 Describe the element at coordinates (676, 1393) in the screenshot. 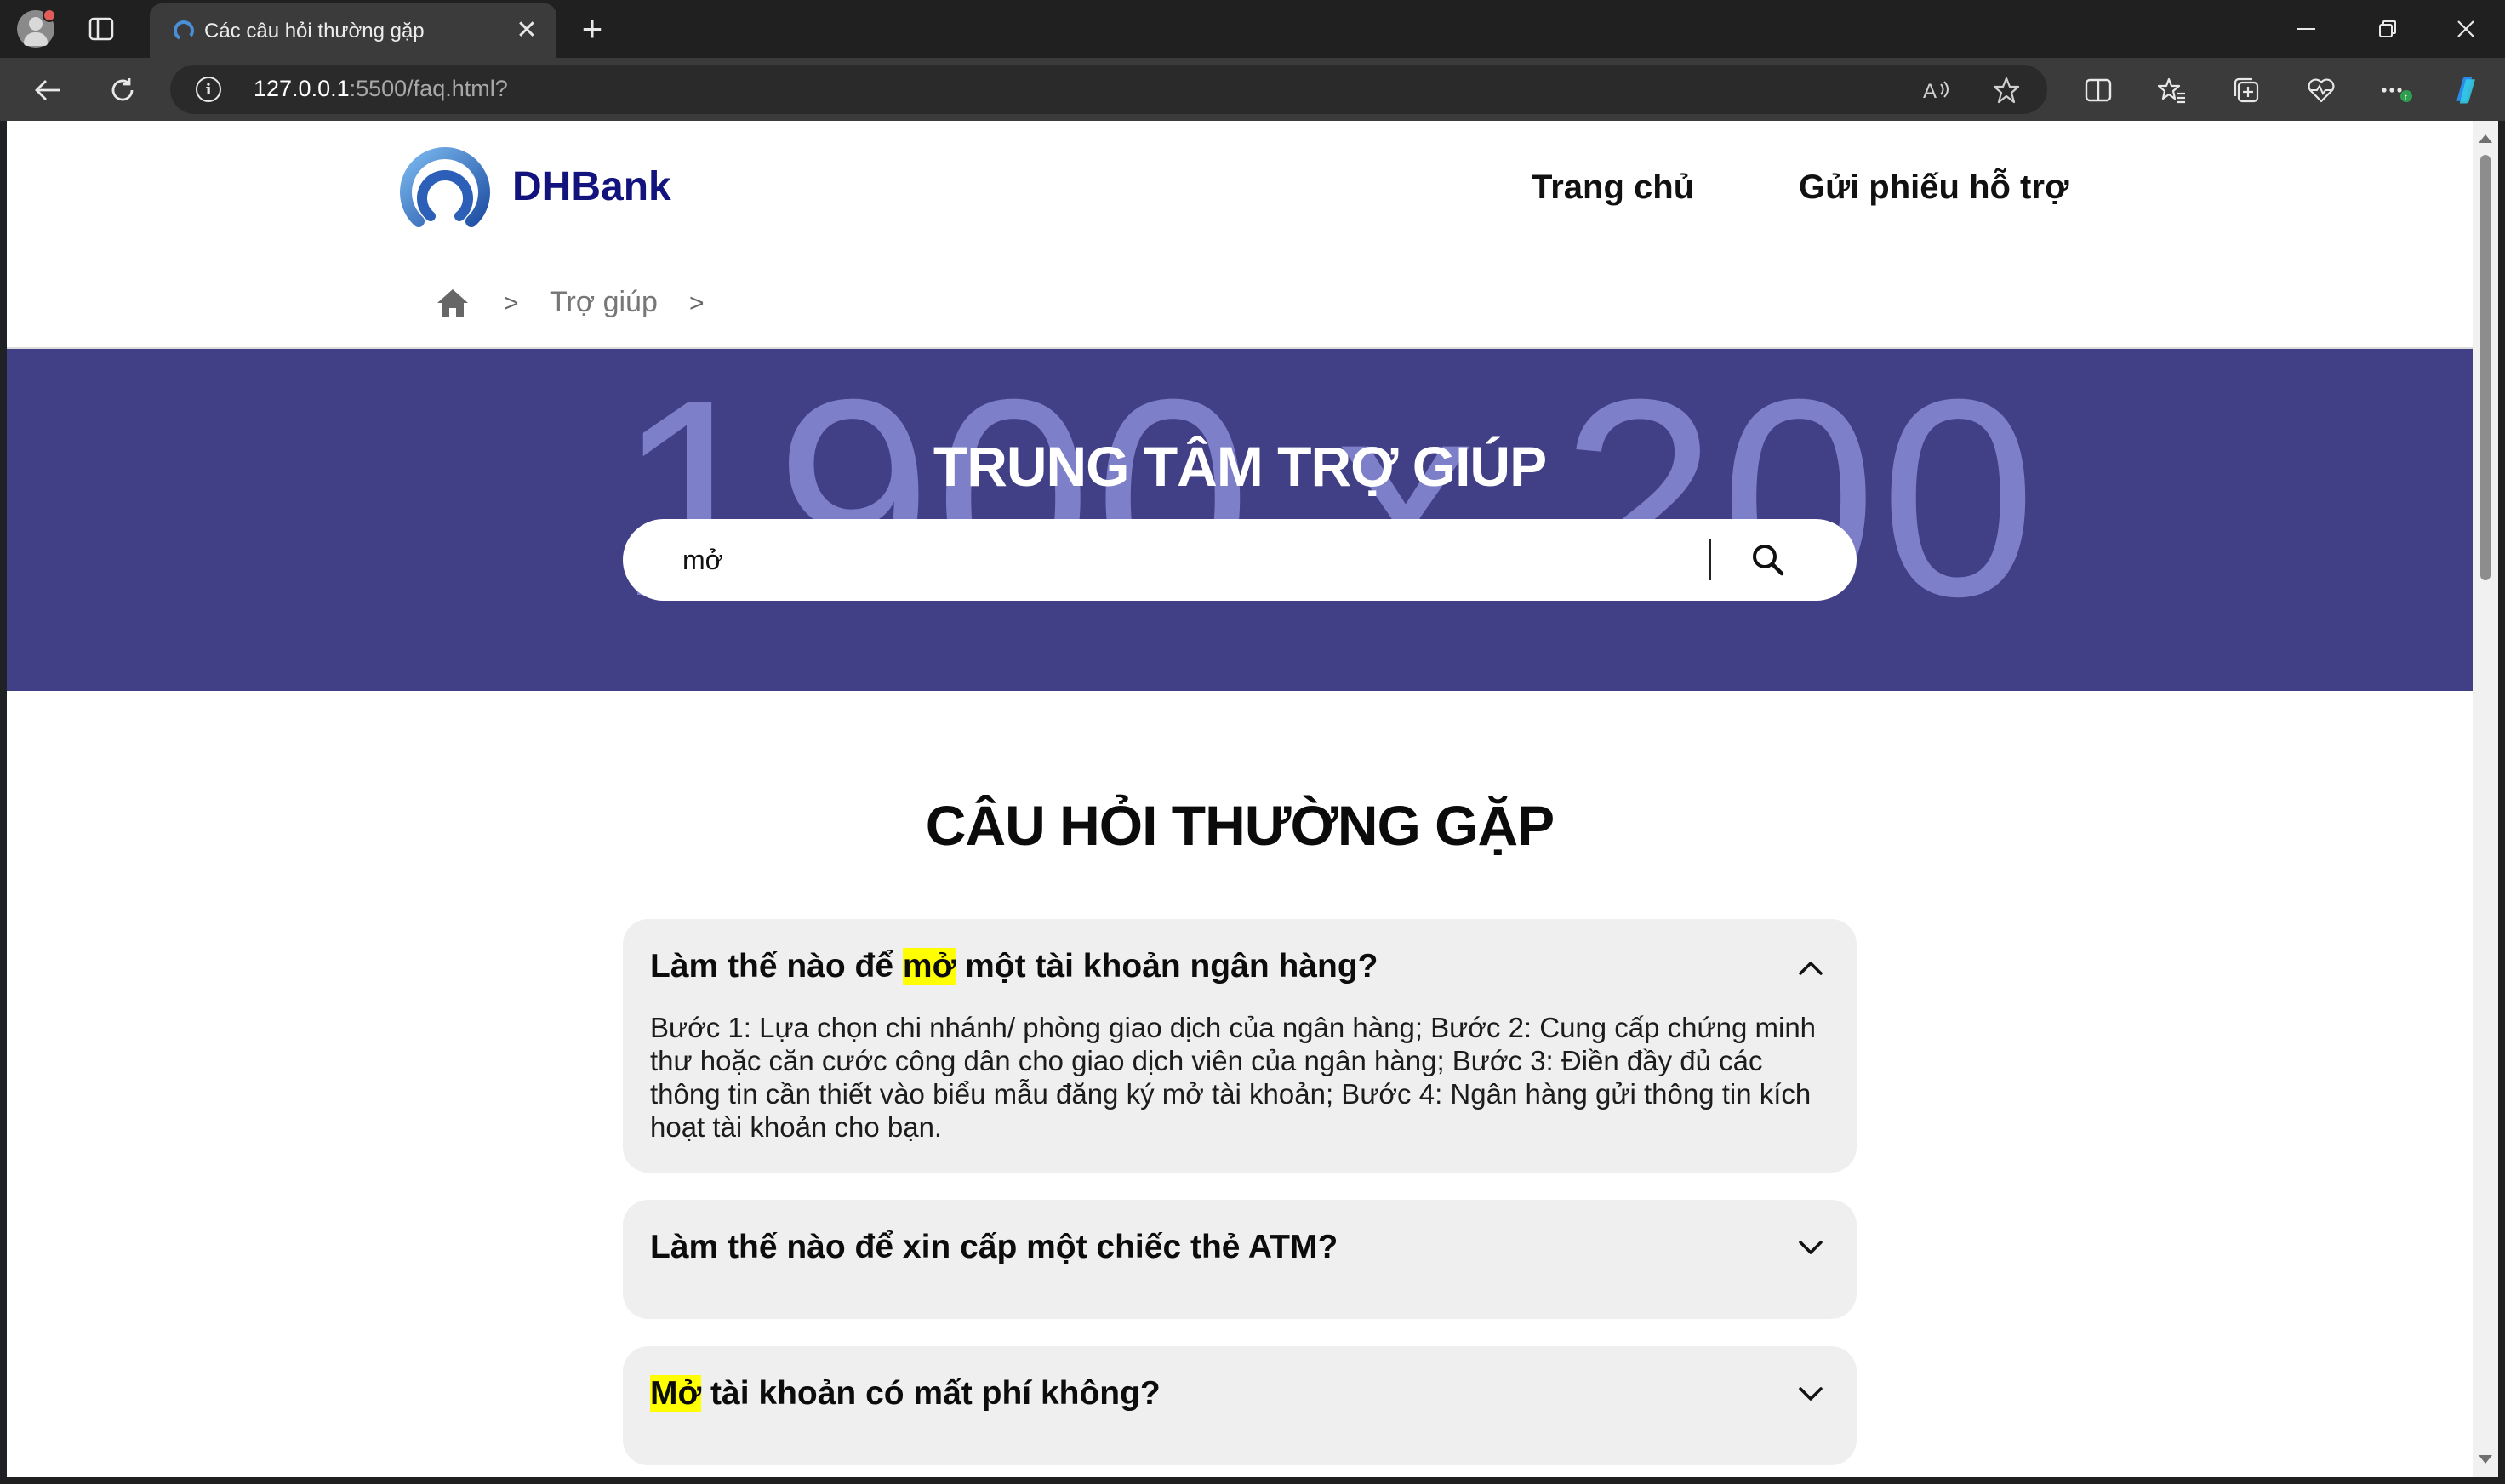

I see `search-highlight: Mở` at that location.